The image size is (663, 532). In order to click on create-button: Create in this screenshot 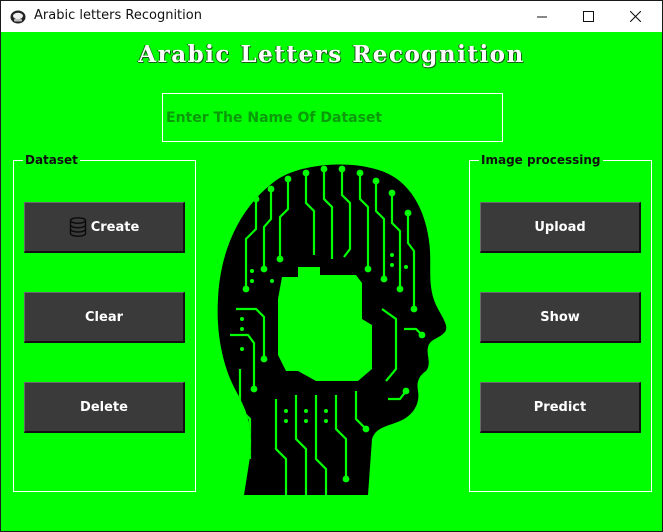, I will do `click(104, 227)`.